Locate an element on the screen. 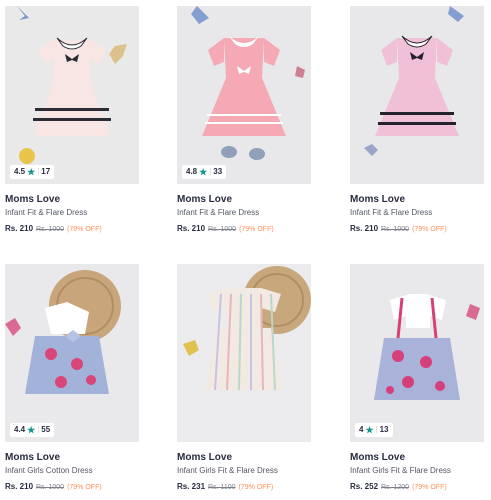 The width and height of the screenshot is (491, 500). rating-badge: 4.5 ★ | 17 is located at coordinates (32, 172).